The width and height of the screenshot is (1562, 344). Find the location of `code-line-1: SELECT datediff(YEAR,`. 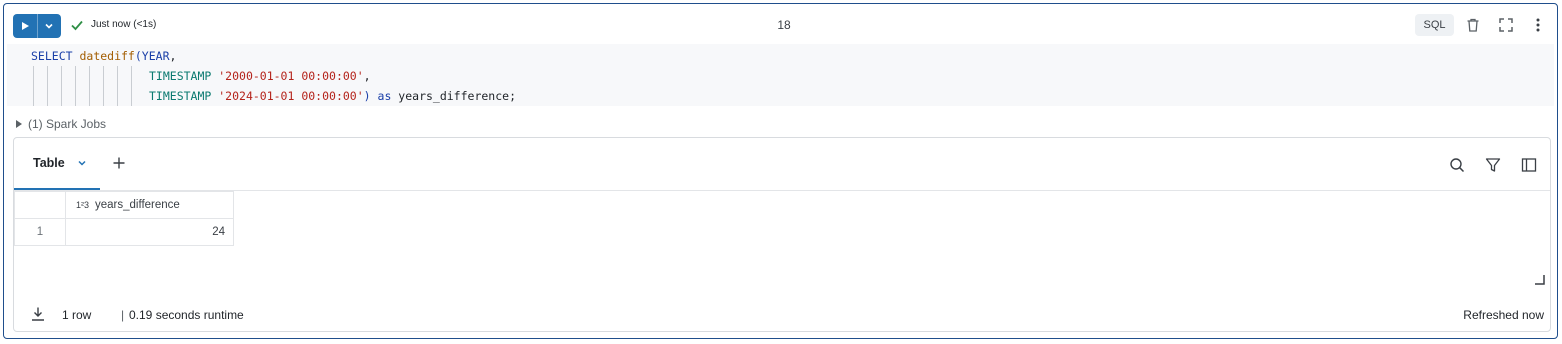

code-line-1: SELECT datediff(YEAR, is located at coordinates (103, 56).